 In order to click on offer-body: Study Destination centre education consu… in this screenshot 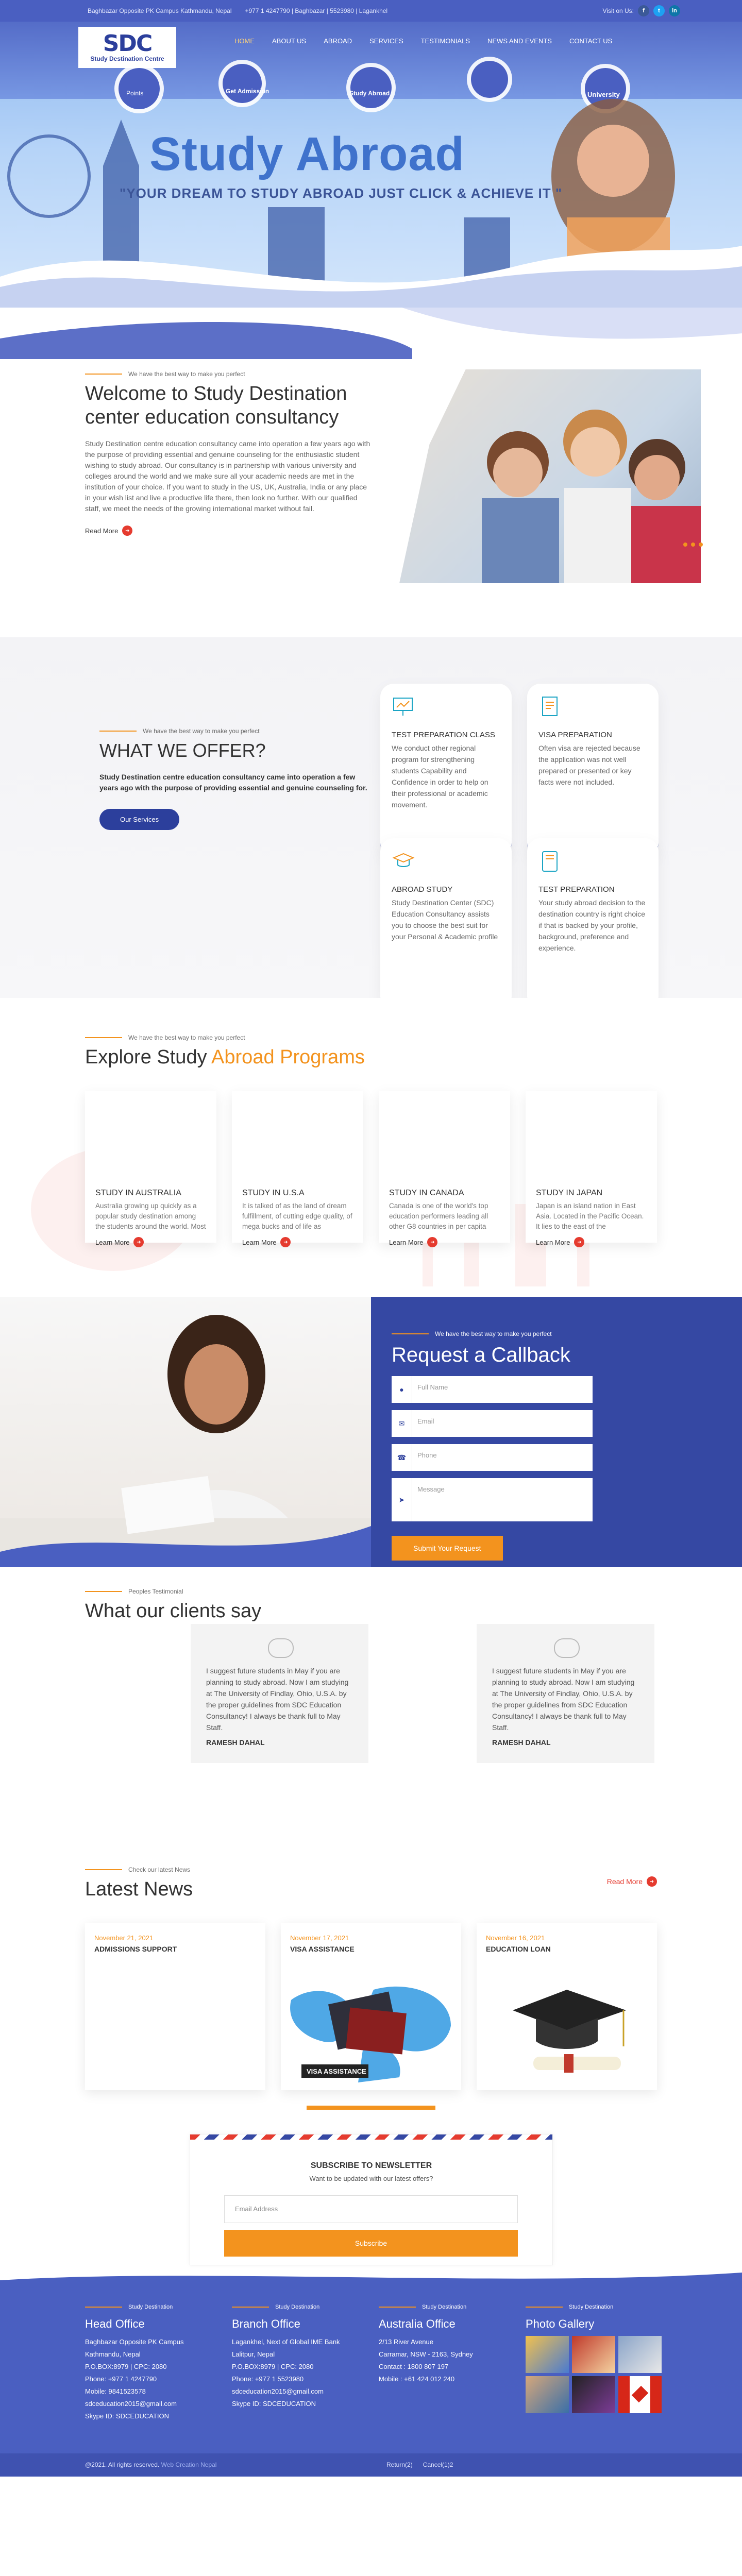, I will do `click(233, 782)`.